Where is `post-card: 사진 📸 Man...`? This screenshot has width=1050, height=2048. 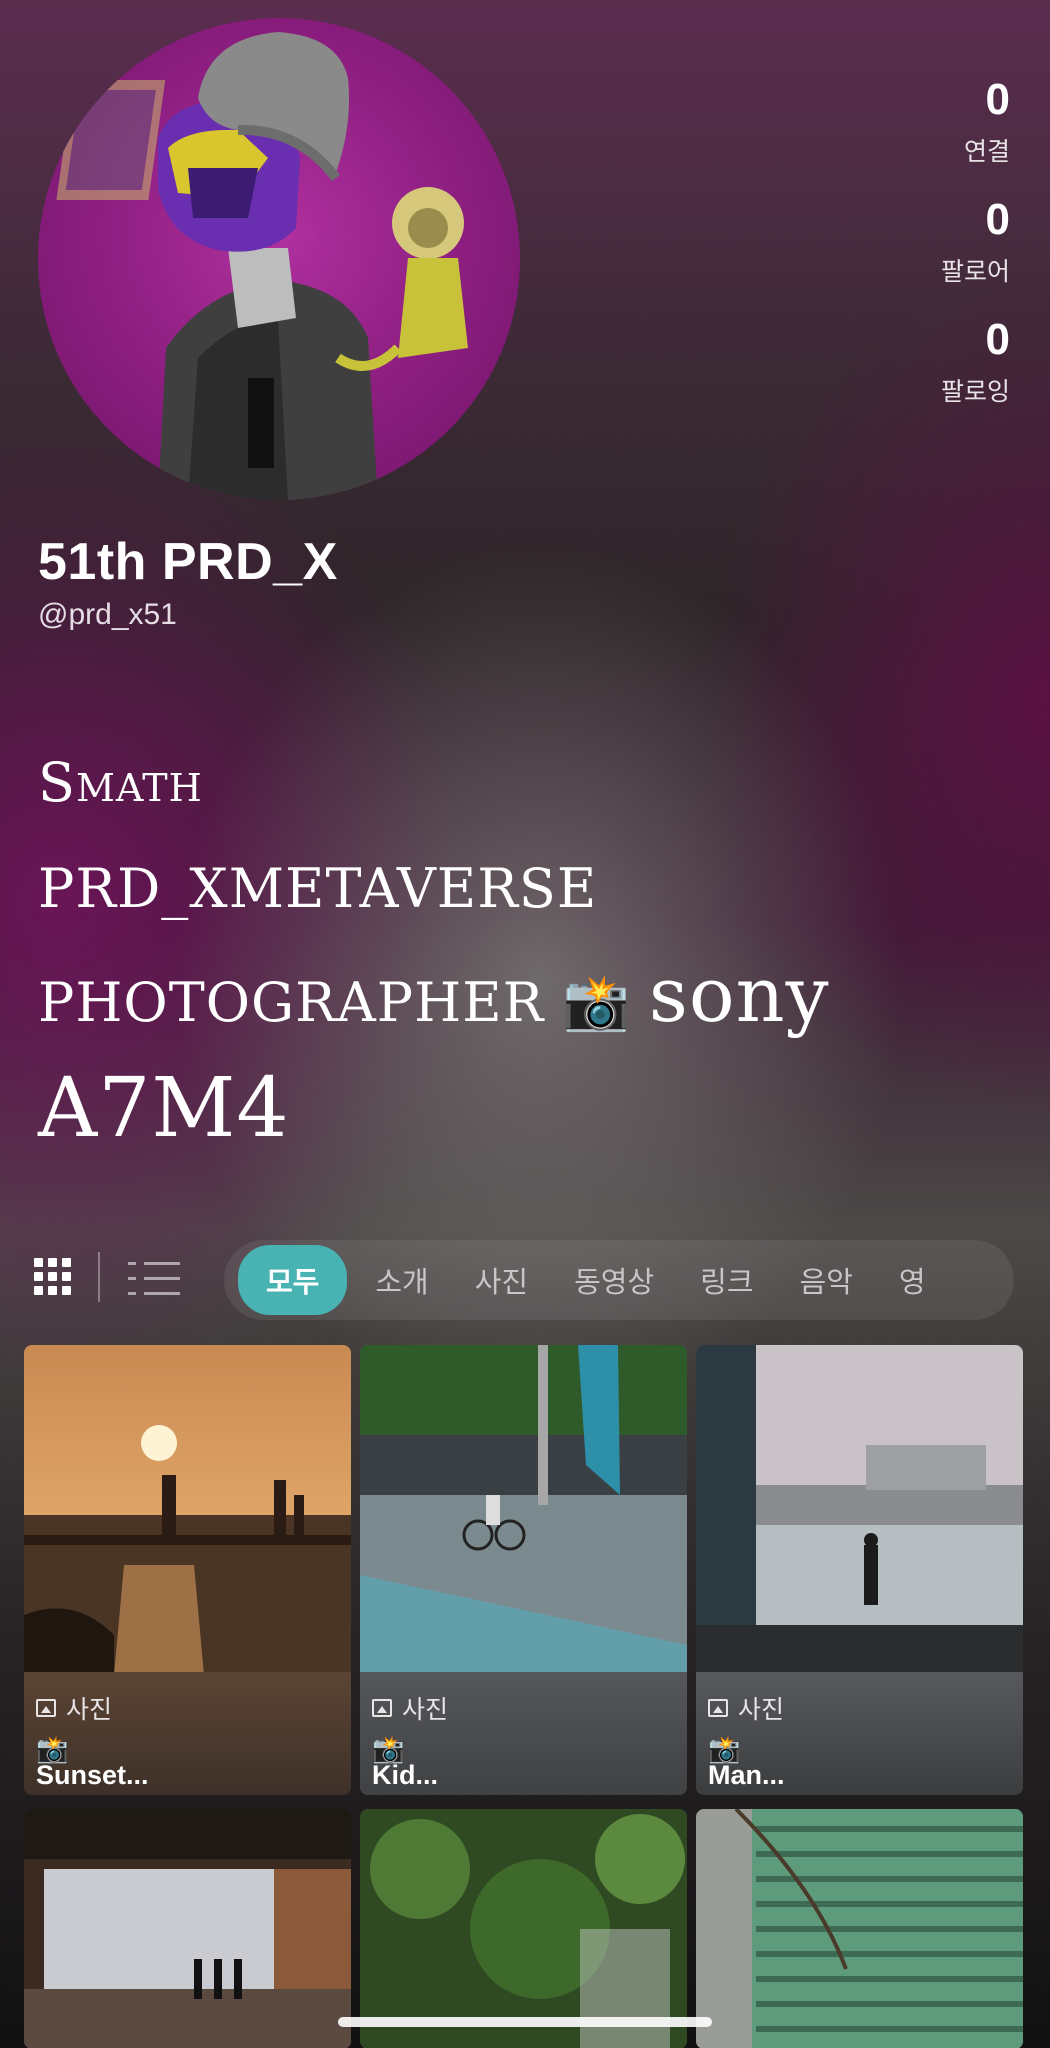
post-card: 사진 📸 Man... is located at coordinates (859, 1570).